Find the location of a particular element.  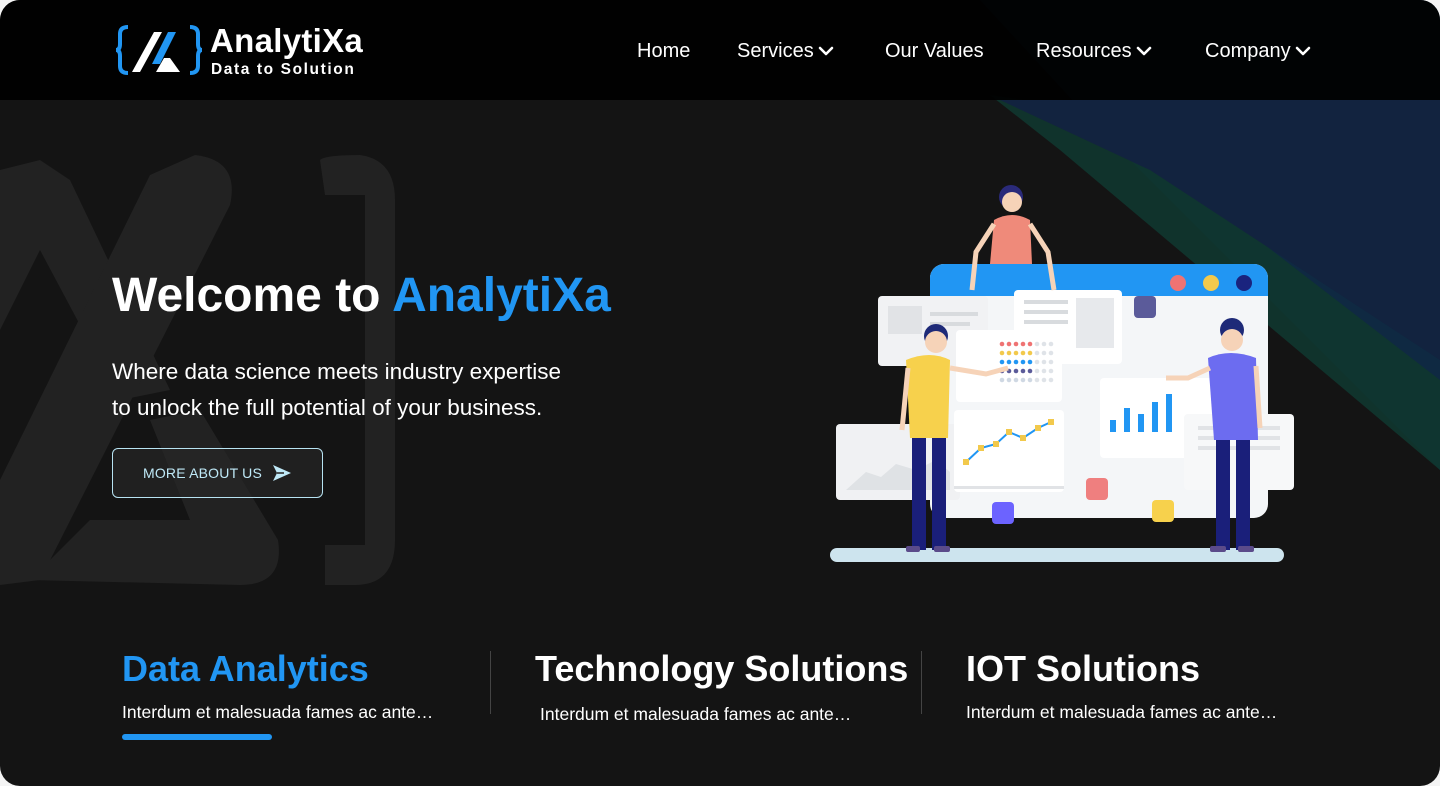

nav-item-label: Company is located at coordinates (1248, 50).